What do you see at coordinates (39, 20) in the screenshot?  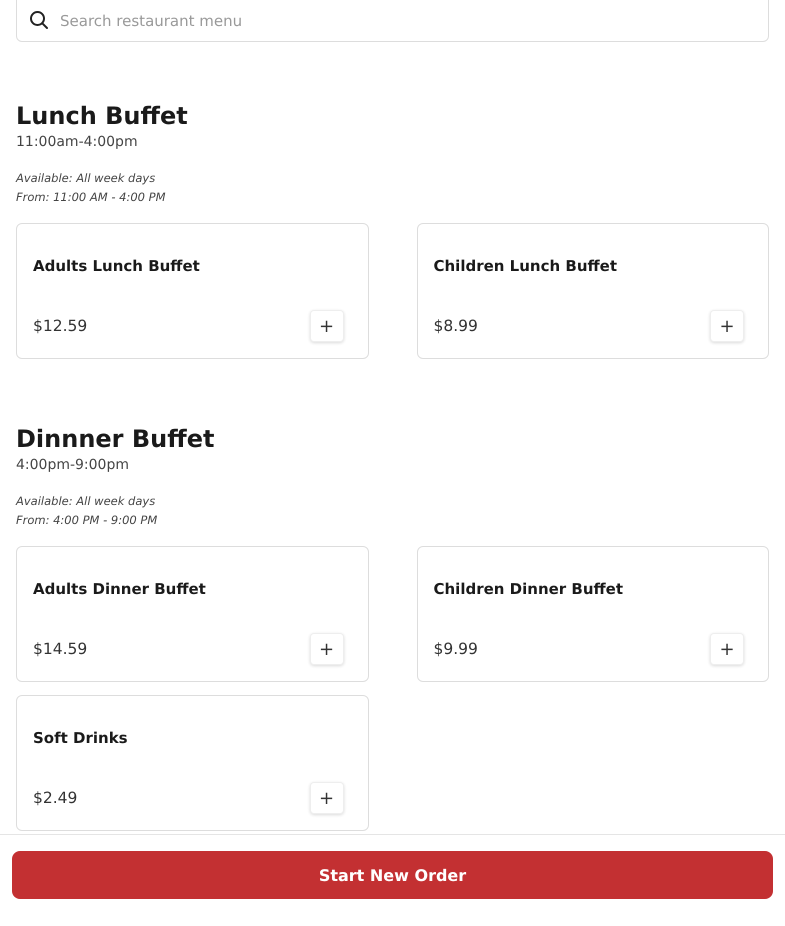 I see `search-icon` at bounding box center [39, 20].